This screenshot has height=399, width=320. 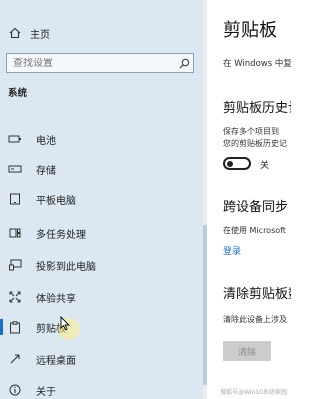 I want to click on search-input, so click(x=91, y=63).